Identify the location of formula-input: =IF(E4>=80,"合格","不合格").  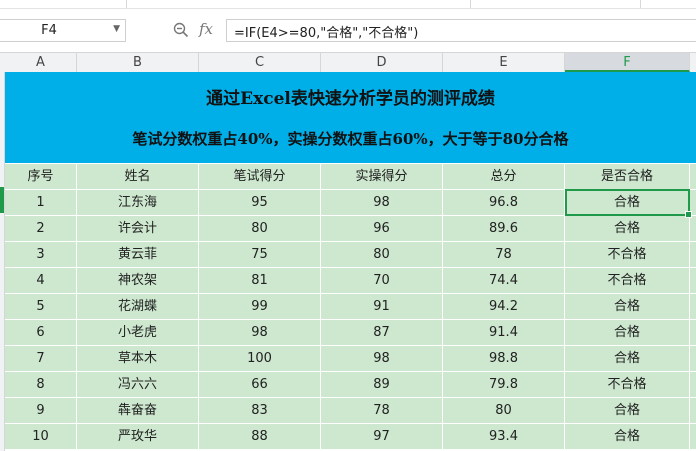
(461, 30).